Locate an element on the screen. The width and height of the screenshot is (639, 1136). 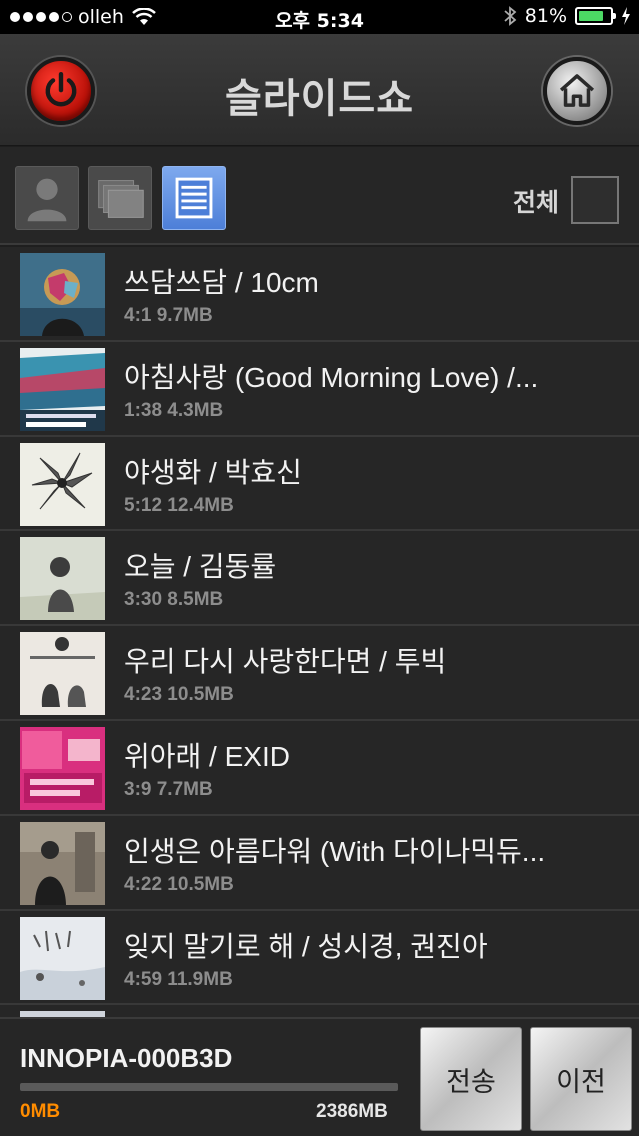
tab-person is located at coordinates (47, 198).